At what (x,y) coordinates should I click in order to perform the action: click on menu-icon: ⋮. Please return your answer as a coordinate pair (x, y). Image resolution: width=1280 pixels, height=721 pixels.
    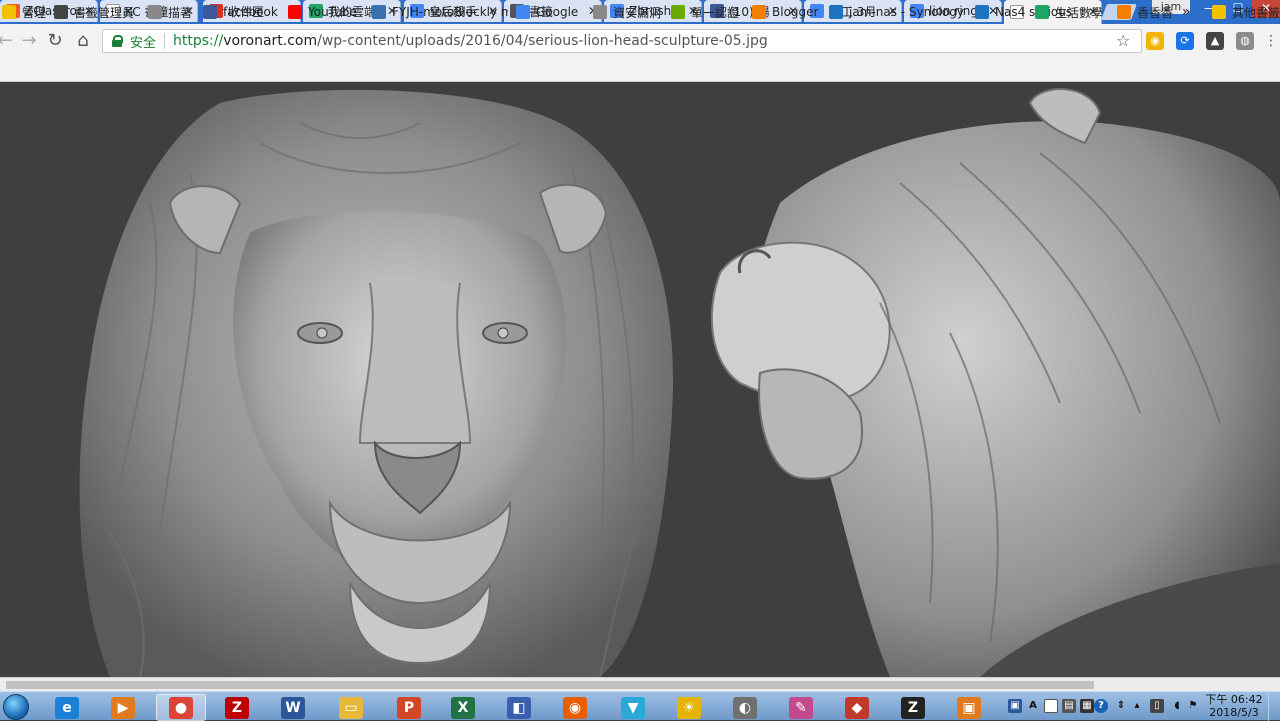
    Looking at the image, I should click on (1271, 41).